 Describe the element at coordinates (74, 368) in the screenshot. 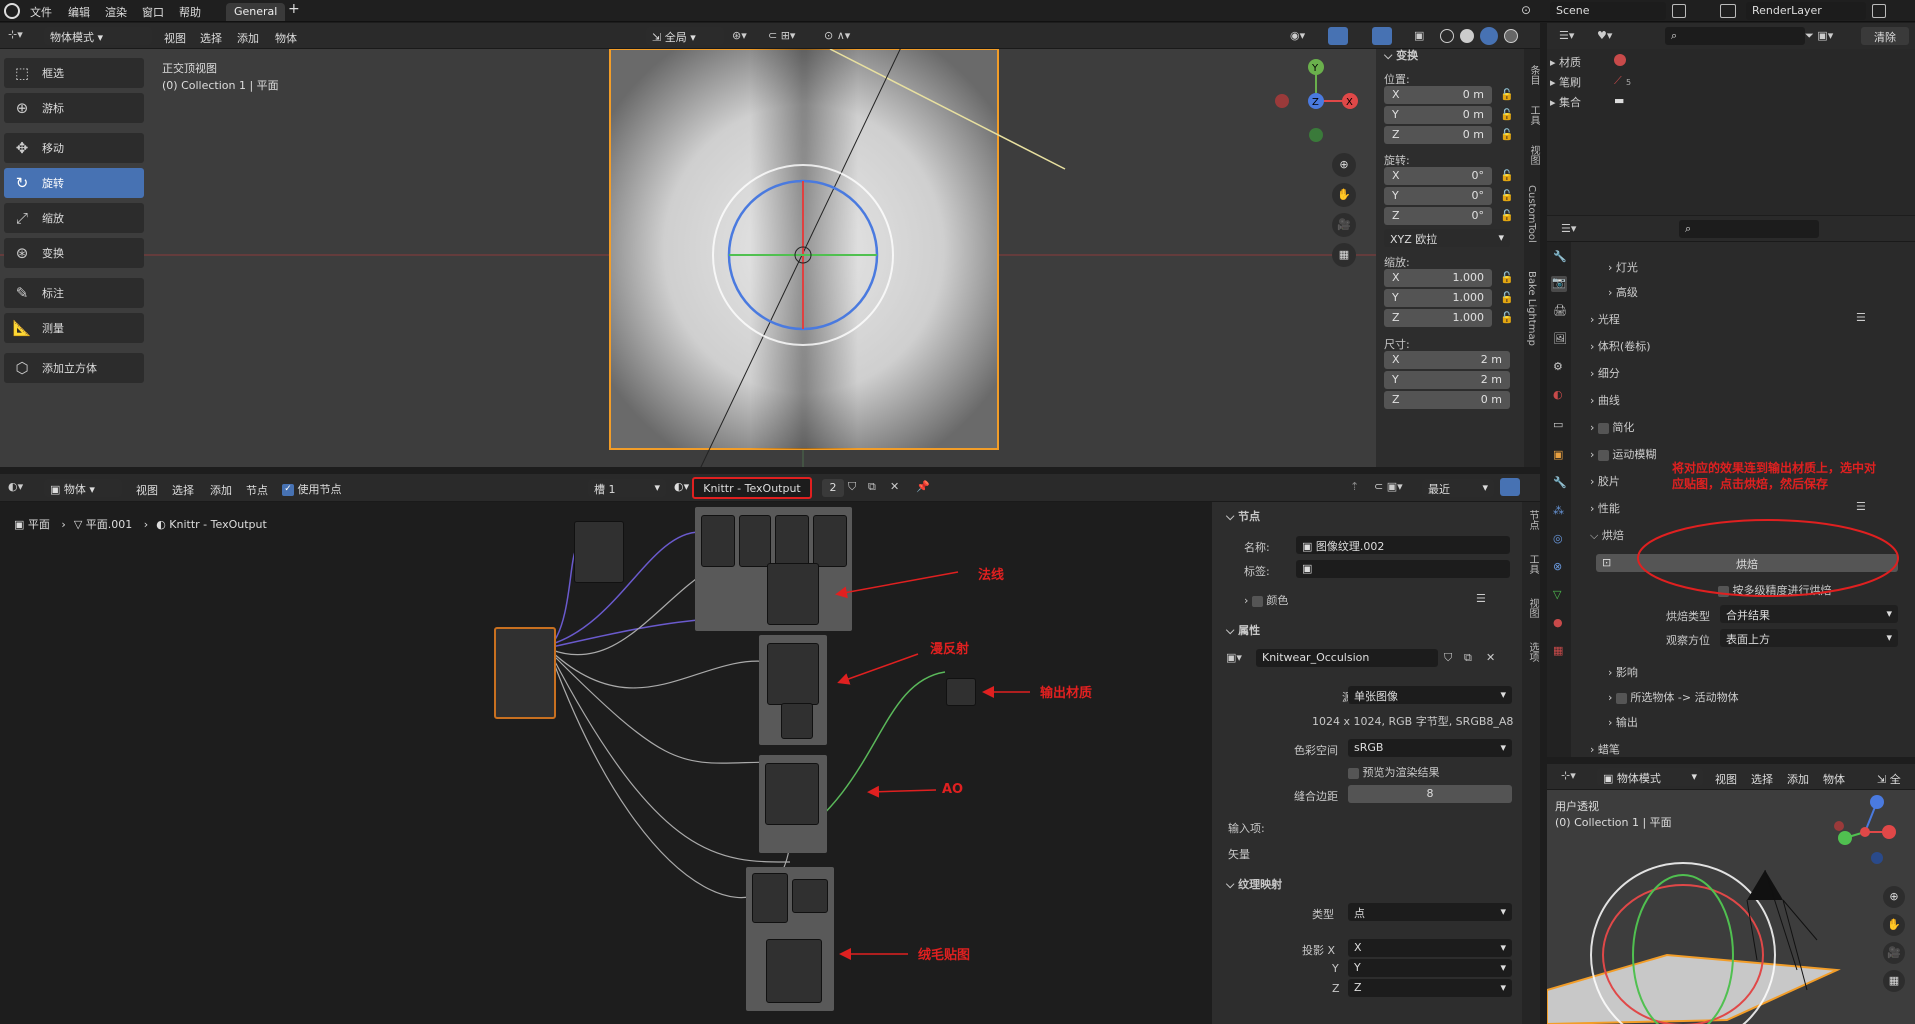

I see `tool-add-cube: ⬡ 添加立方体` at that location.